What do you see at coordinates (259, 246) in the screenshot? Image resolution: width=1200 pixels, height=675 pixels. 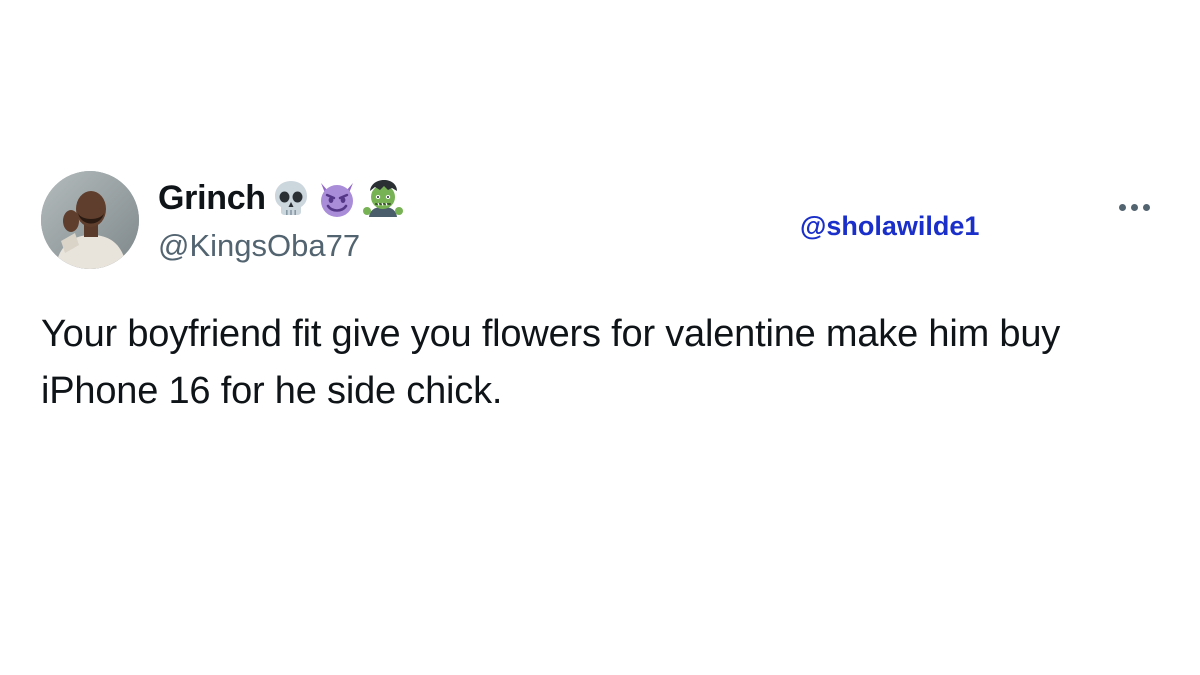 I see `author-handle: @KingsOba77` at bounding box center [259, 246].